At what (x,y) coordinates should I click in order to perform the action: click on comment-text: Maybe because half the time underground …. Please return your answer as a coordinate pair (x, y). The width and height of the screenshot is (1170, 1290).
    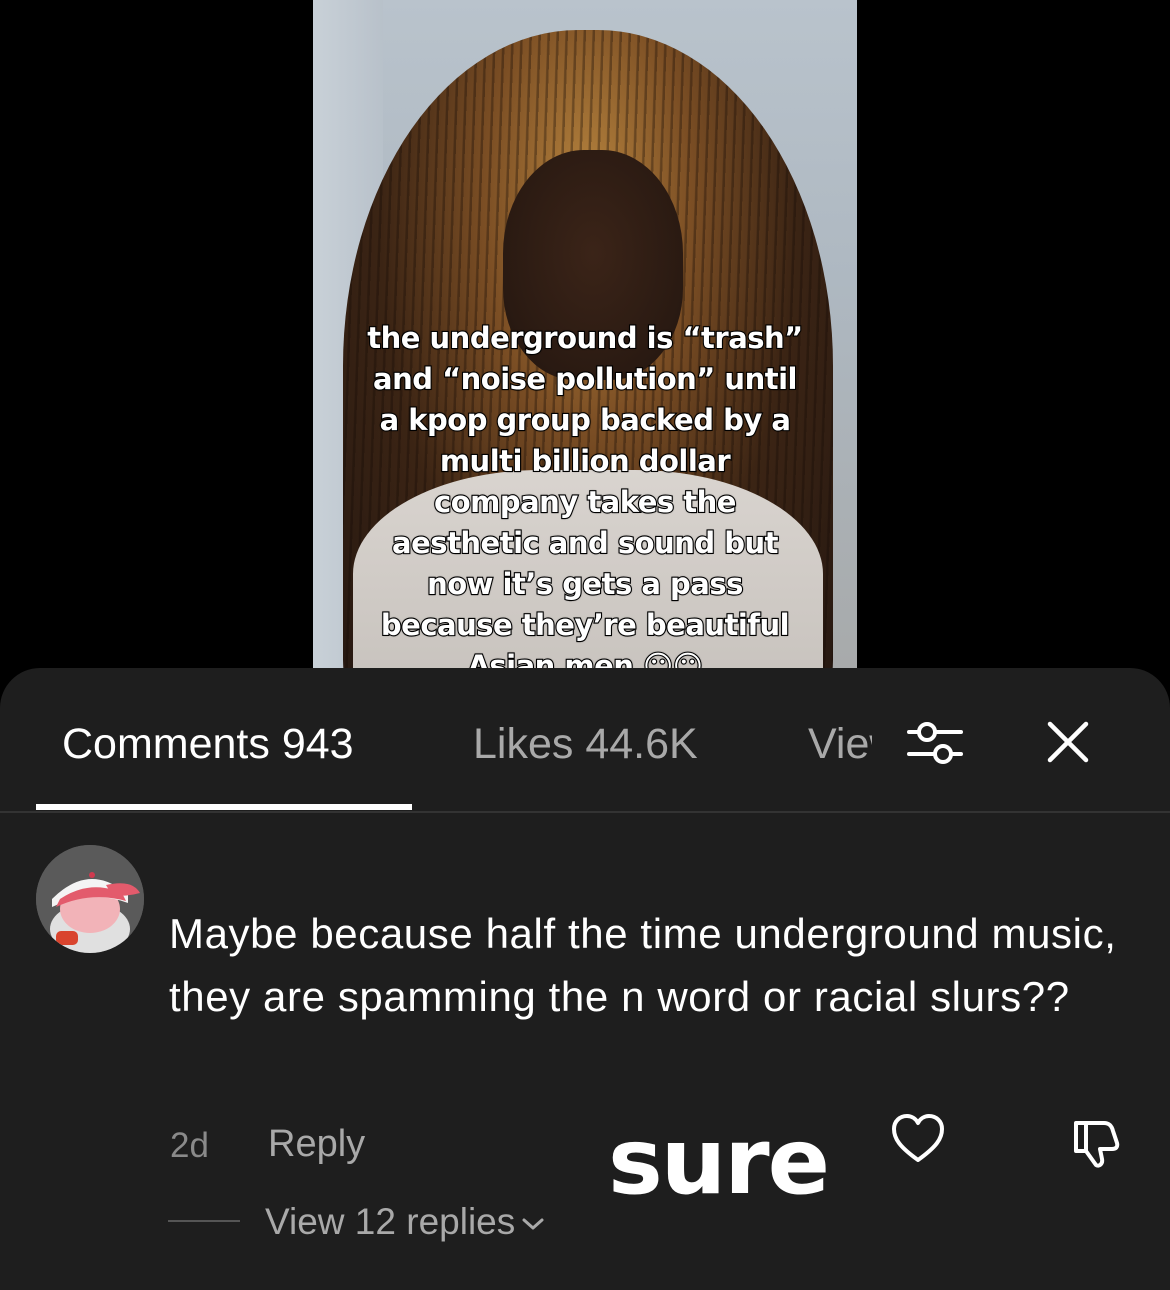
    Looking at the image, I should click on (643, 965).